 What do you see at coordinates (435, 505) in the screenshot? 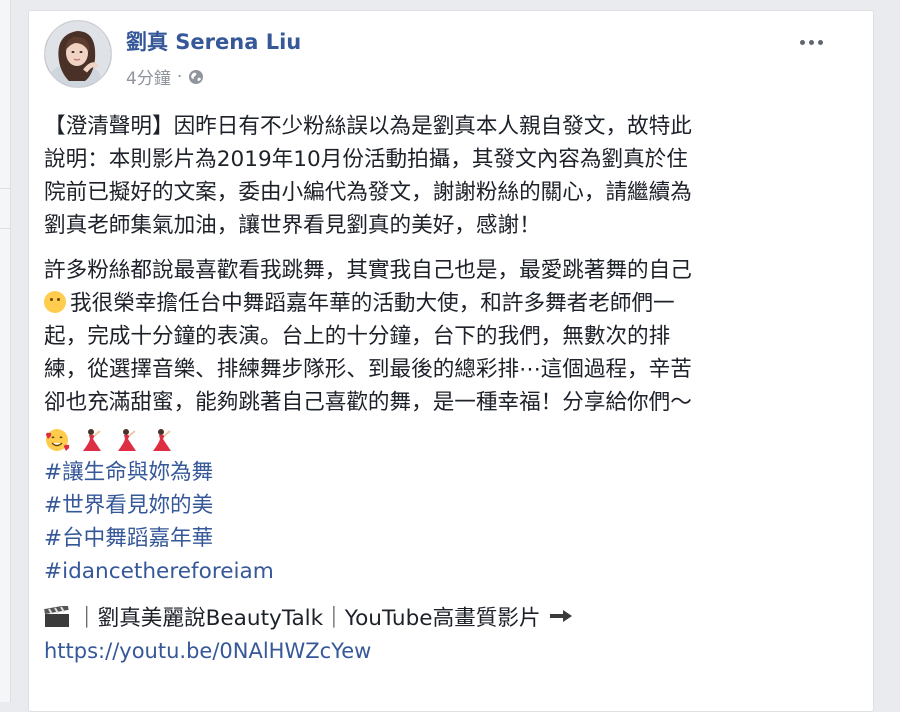
I see `hashtag-link: #世界看見妳的美` at bounding box center [435, 505].